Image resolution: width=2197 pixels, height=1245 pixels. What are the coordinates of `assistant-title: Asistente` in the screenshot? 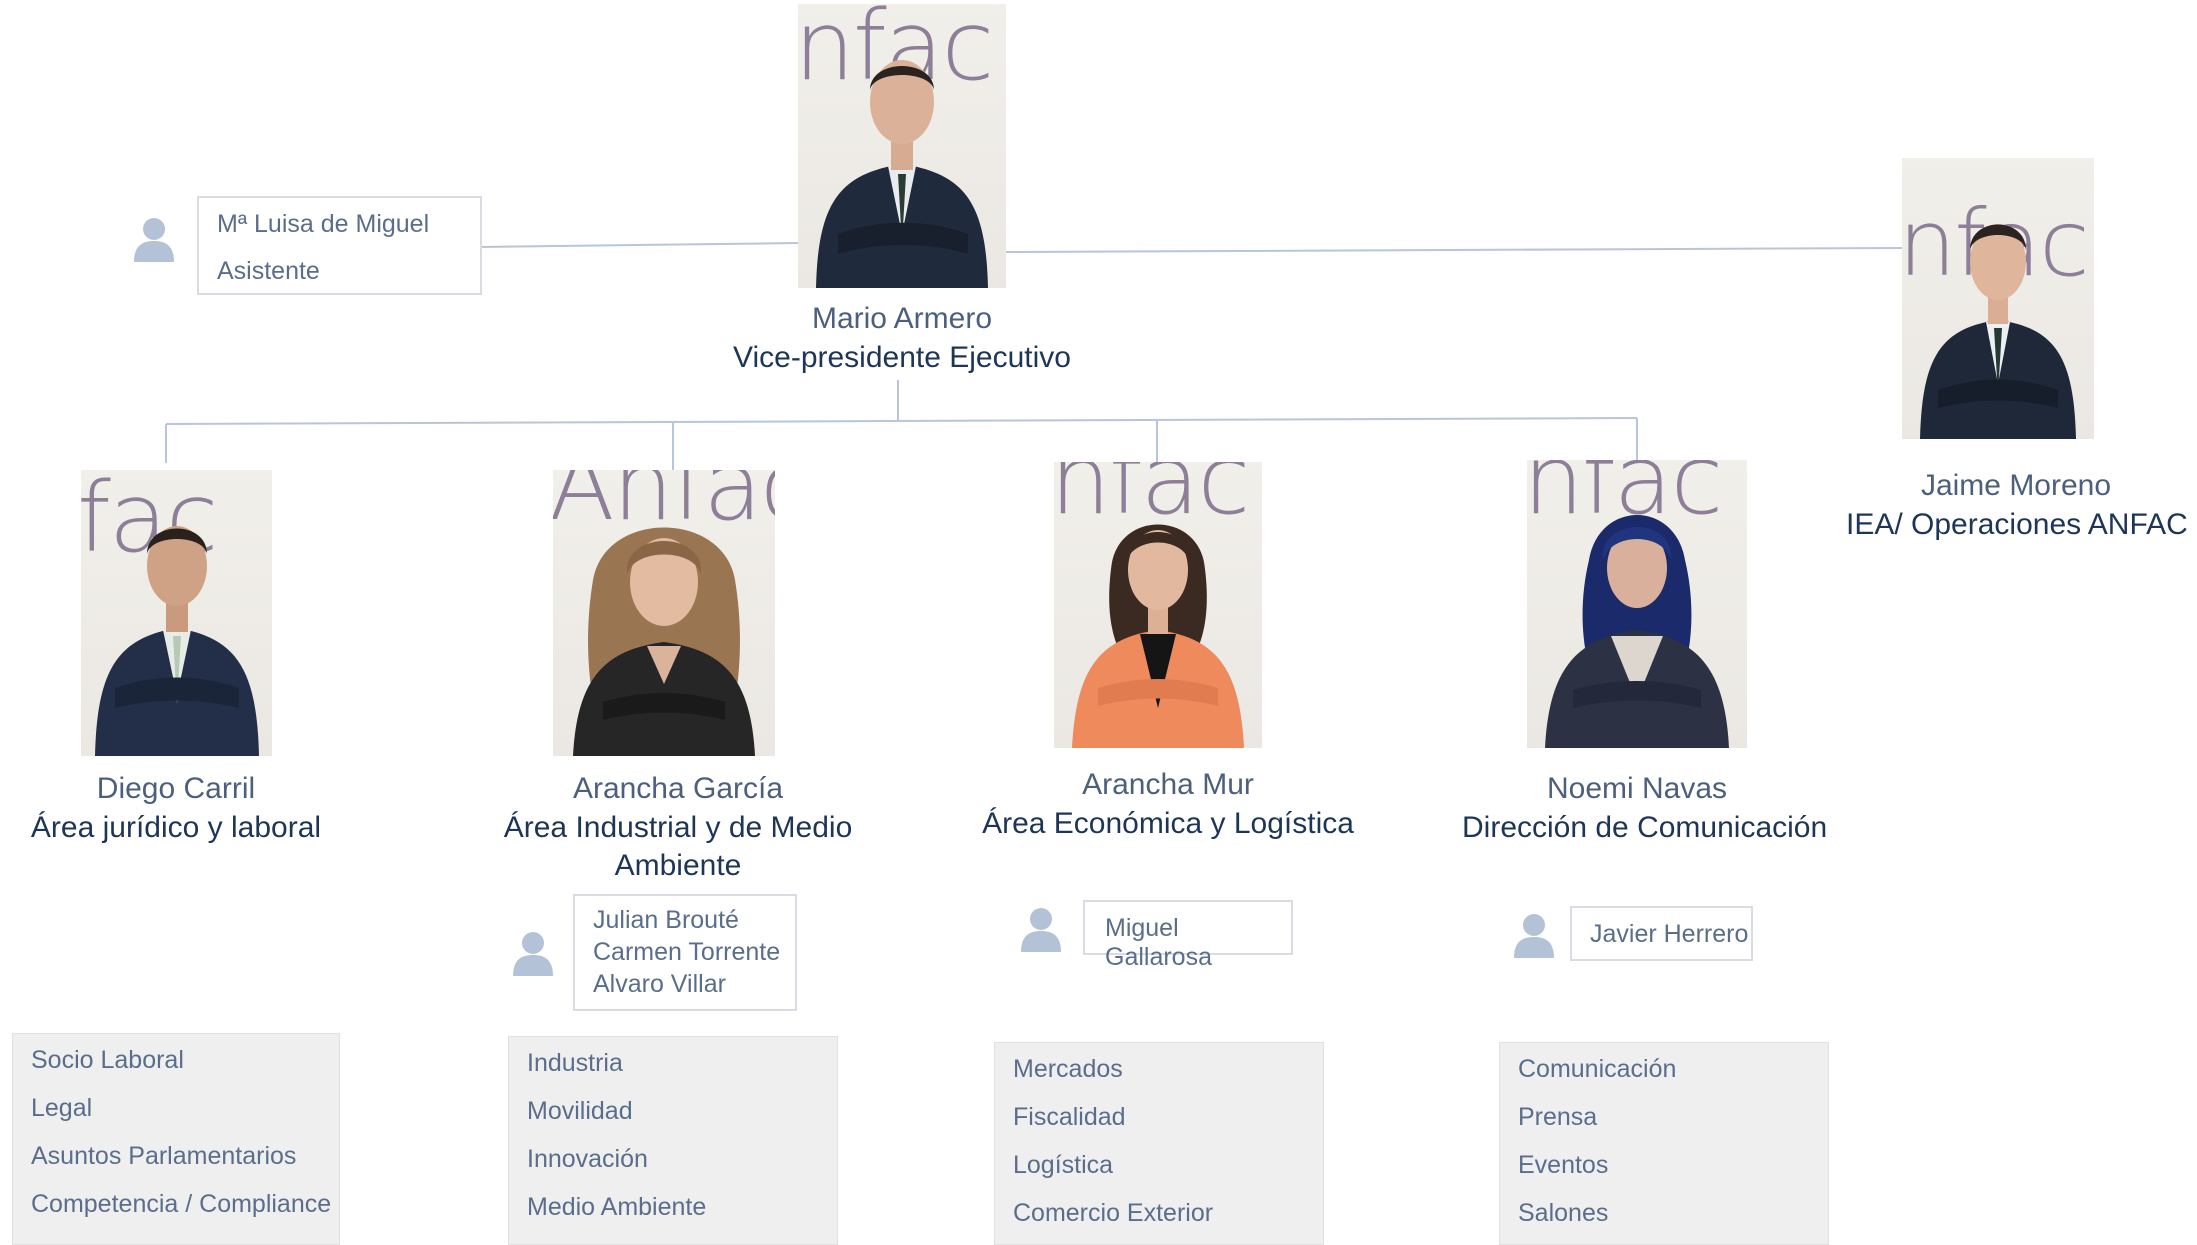 It's located at (268, 271).